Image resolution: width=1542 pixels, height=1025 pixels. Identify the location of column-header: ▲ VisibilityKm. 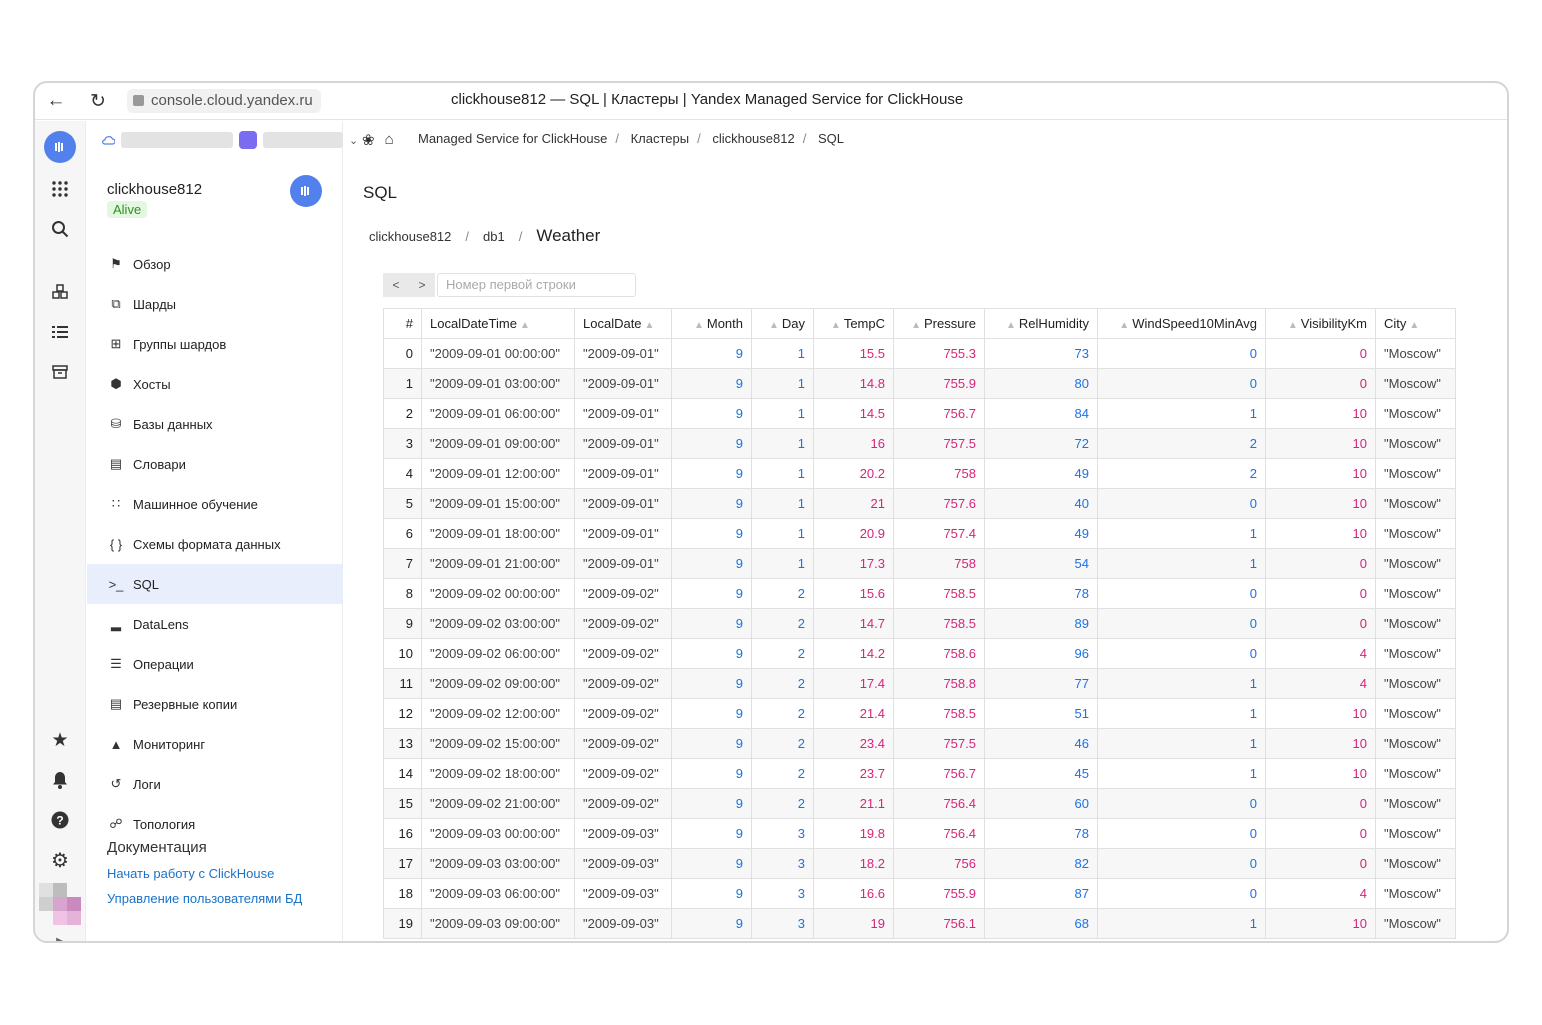
(1320, 323).